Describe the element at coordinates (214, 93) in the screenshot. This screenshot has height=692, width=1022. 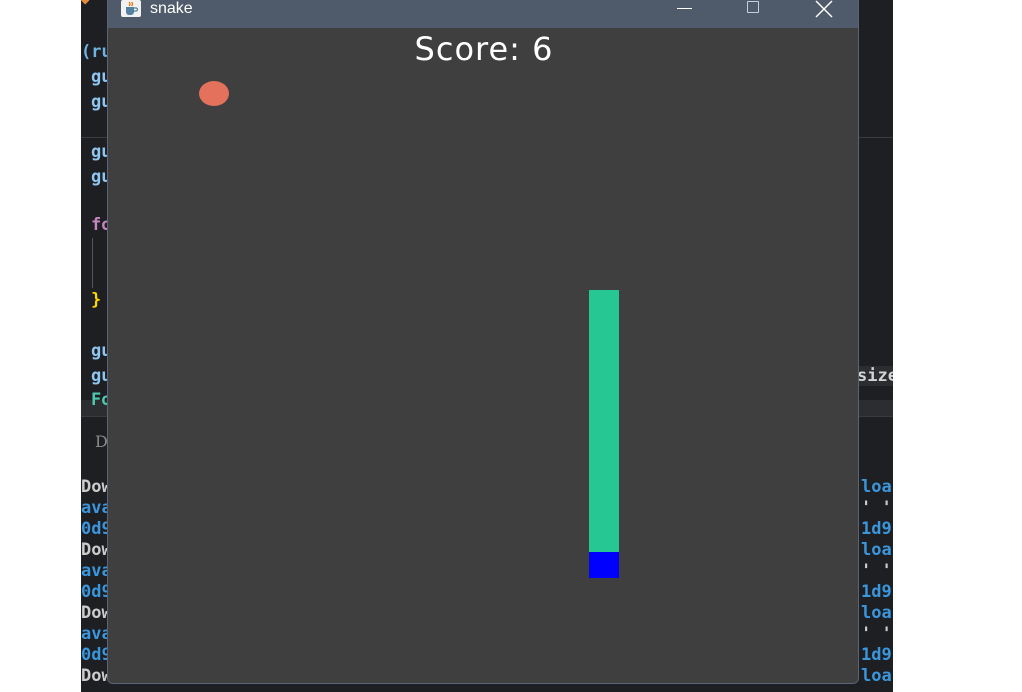
I see `food-apple` at that location.